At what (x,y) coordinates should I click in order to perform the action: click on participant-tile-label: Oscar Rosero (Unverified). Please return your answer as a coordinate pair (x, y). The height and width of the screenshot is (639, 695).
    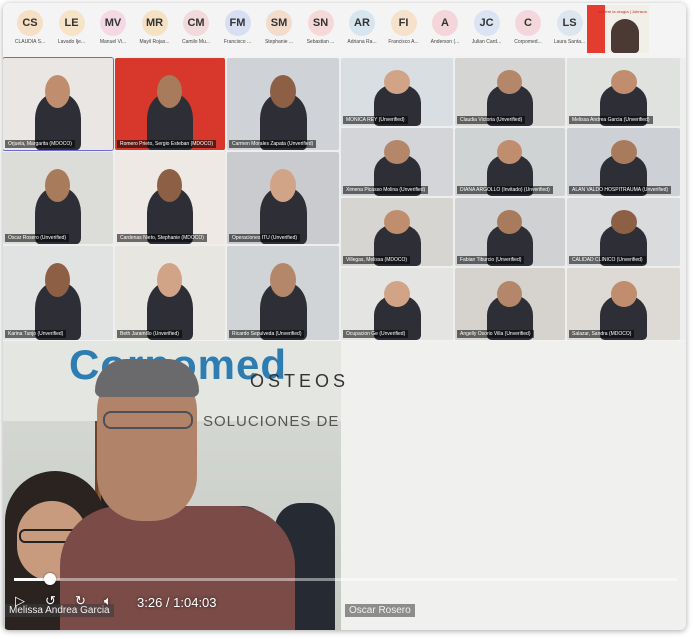
    Looking at the image, I should click on (37, 238).